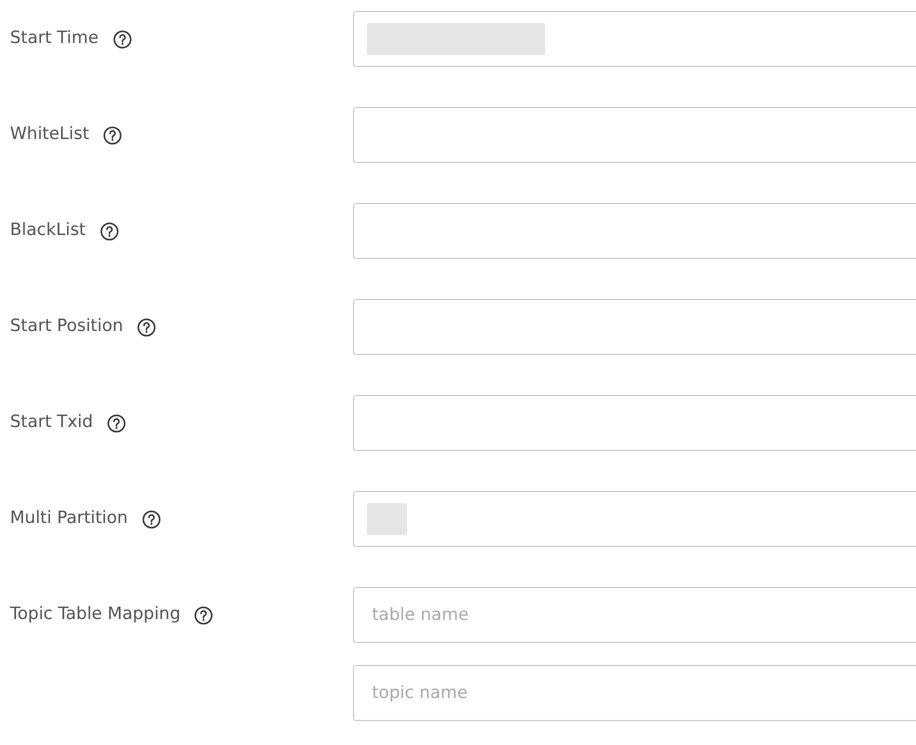 The width and height of the screenshot is (916, 745). Describe the element at coordinates (634, 693) in the screenshot. I see `input-field: topic name` at that location.